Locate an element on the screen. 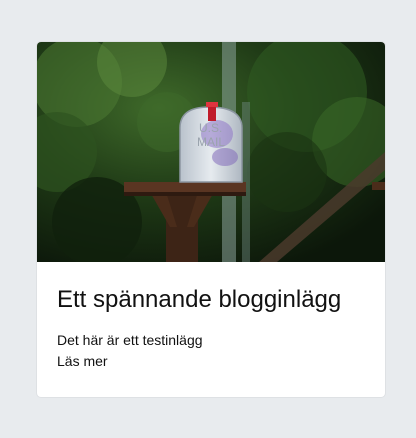  post-title: Ett spännande blogginlägg is located at coordinates (199, 299).